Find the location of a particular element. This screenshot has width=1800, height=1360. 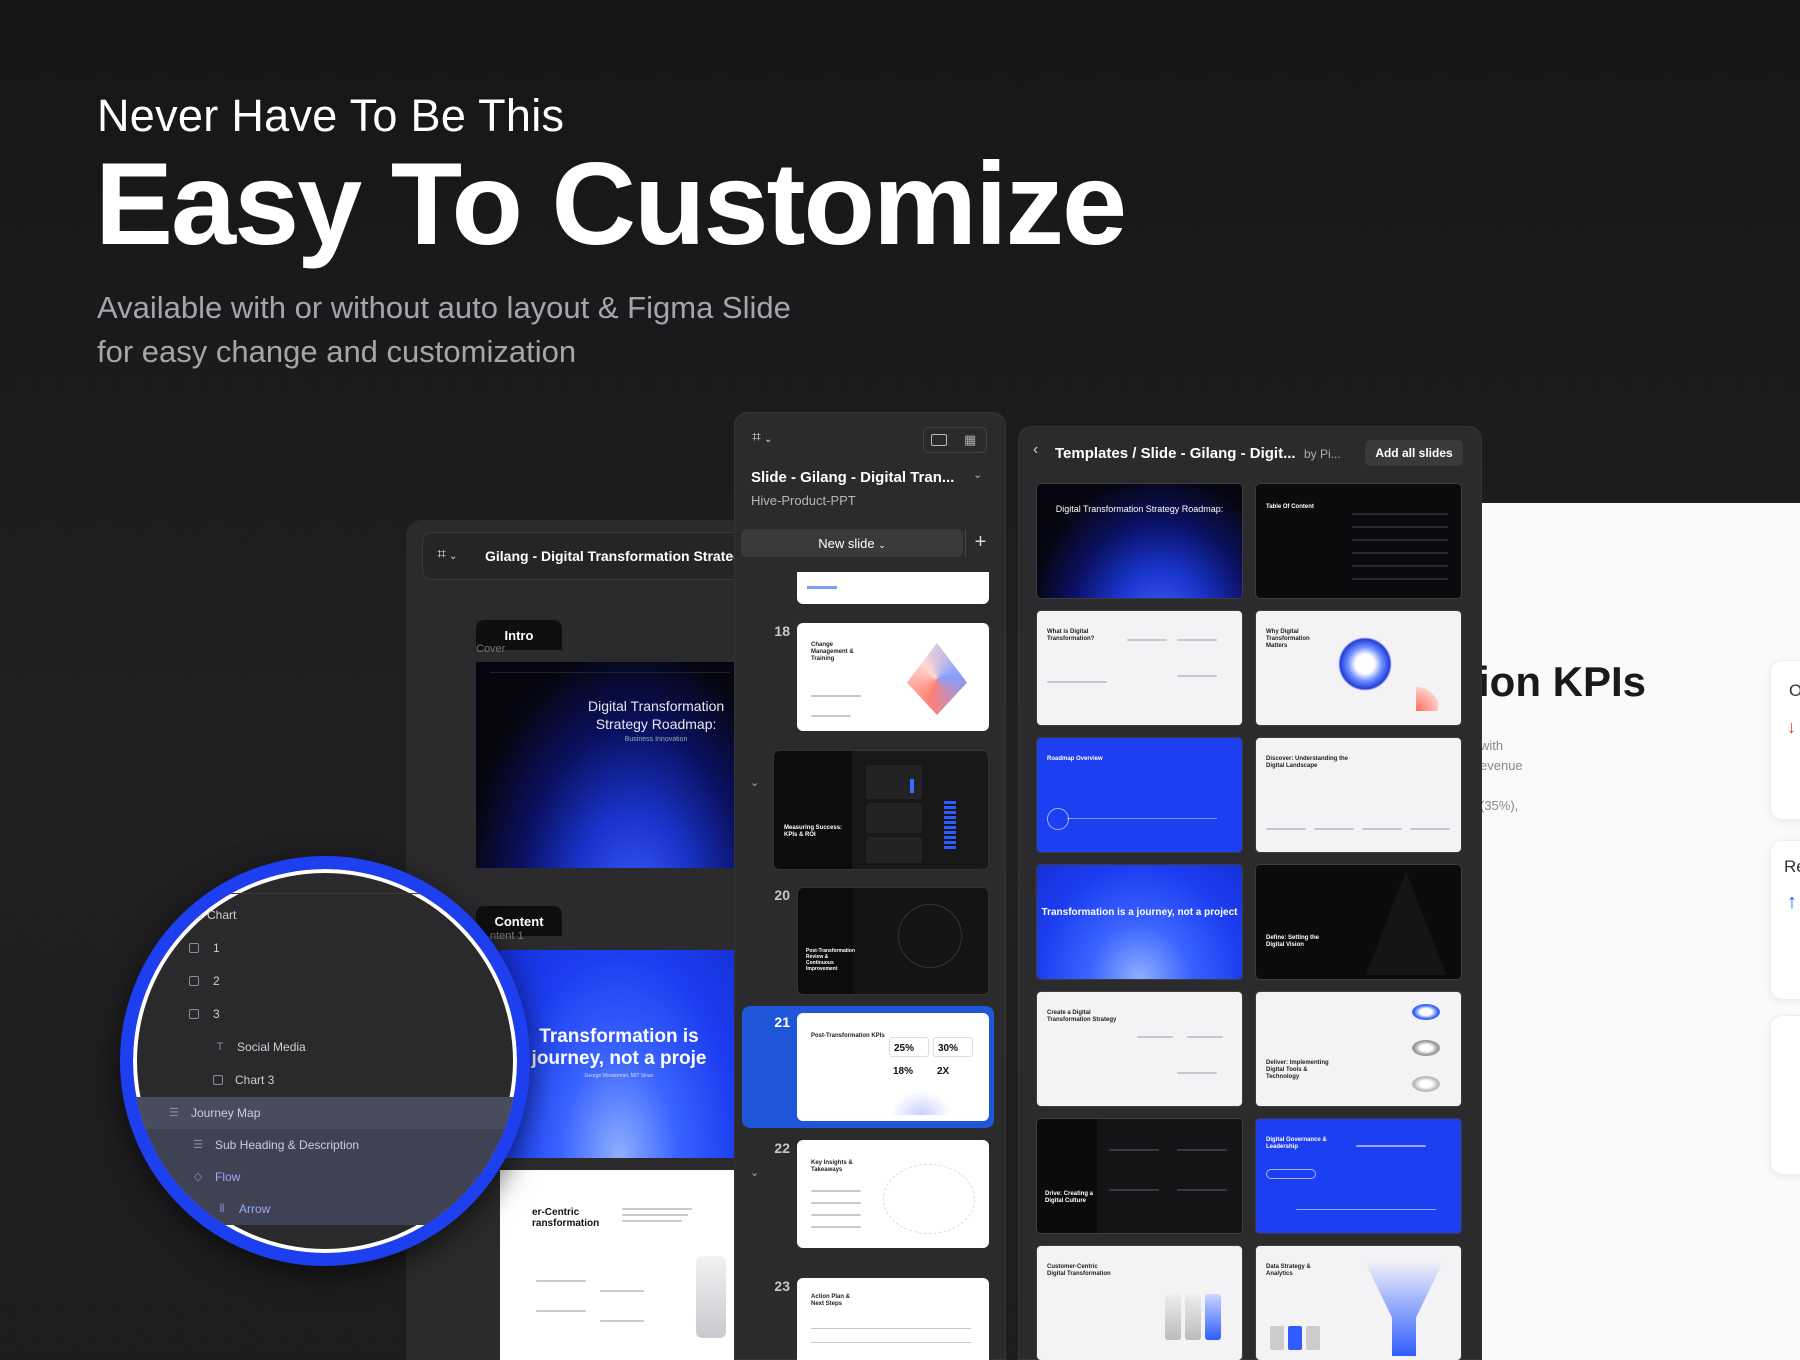

timeline-line is located at coordinates (1142, 818).